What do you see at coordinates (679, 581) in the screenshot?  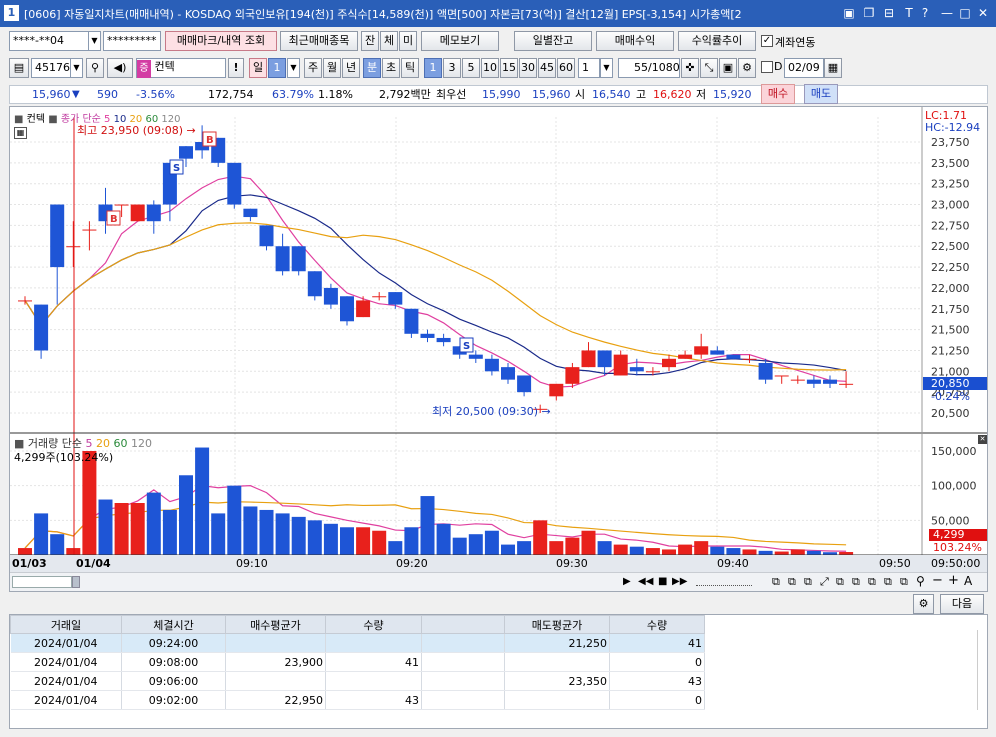 I see `forward-icon: ▶▶` at bounding box center [679, 581].